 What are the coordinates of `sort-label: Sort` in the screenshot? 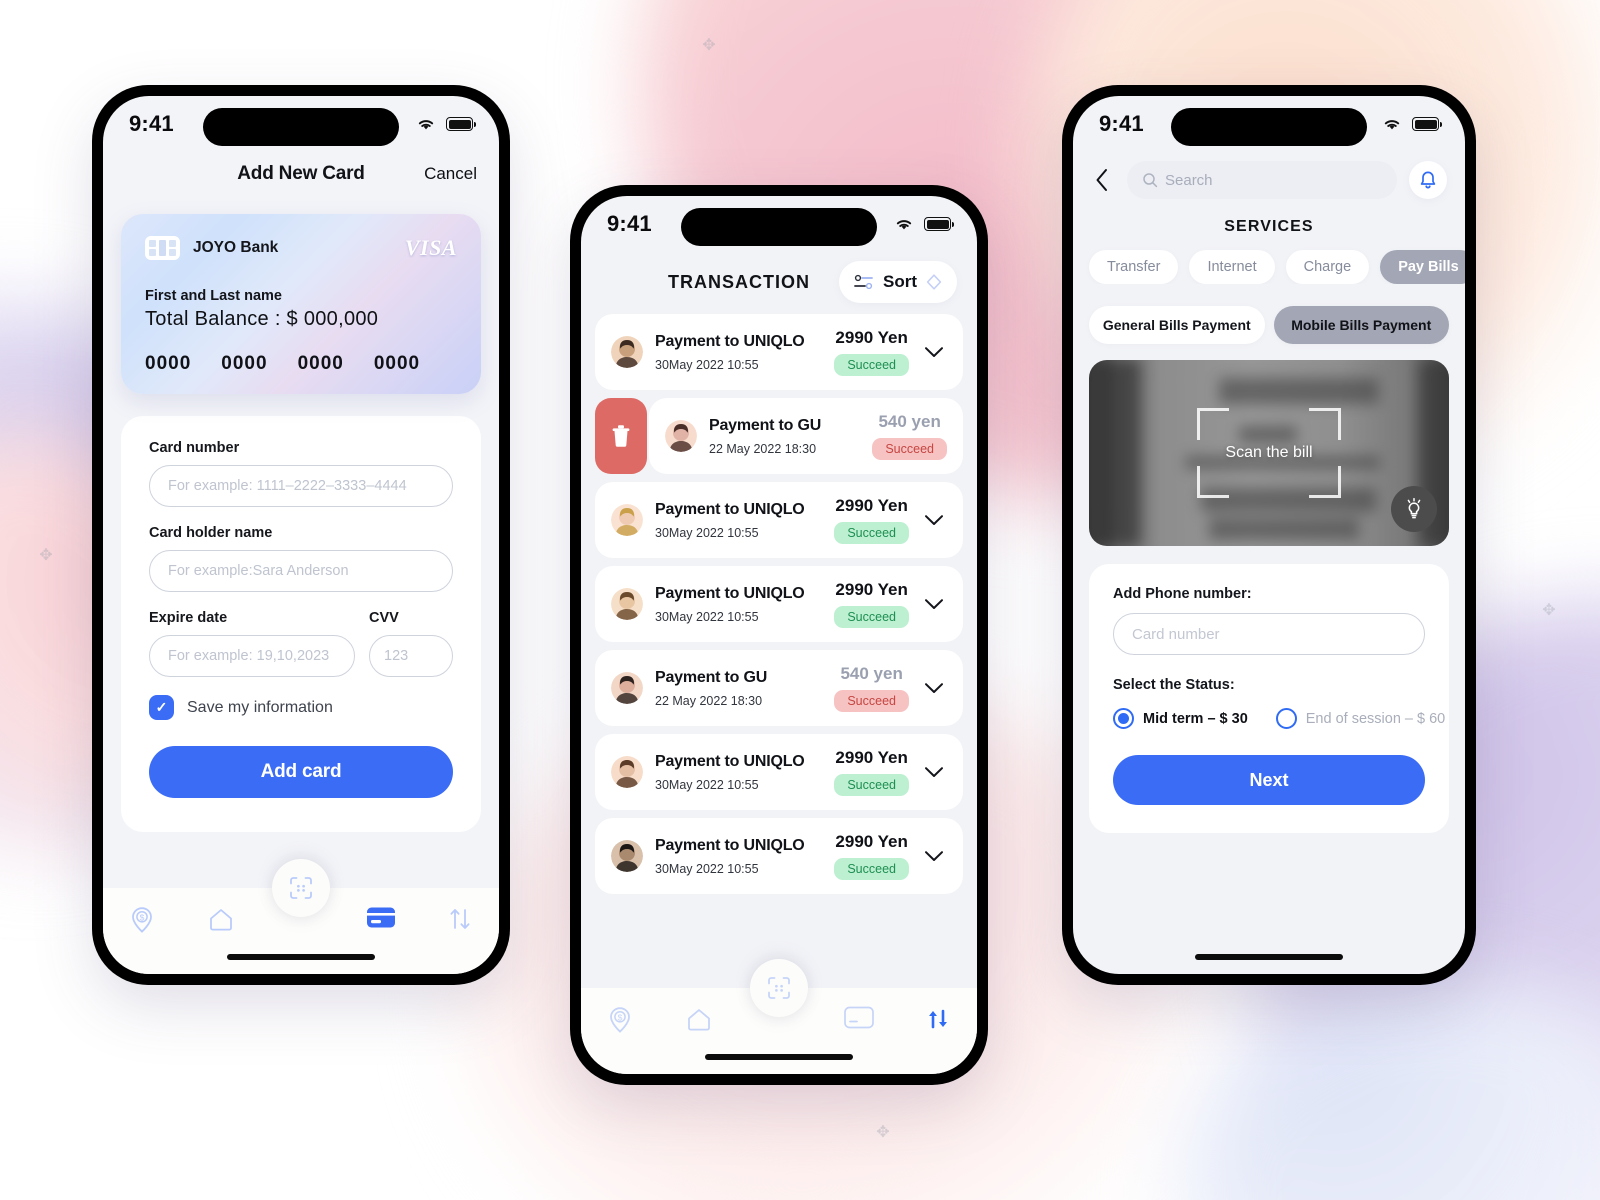 It's located at (900, 281).